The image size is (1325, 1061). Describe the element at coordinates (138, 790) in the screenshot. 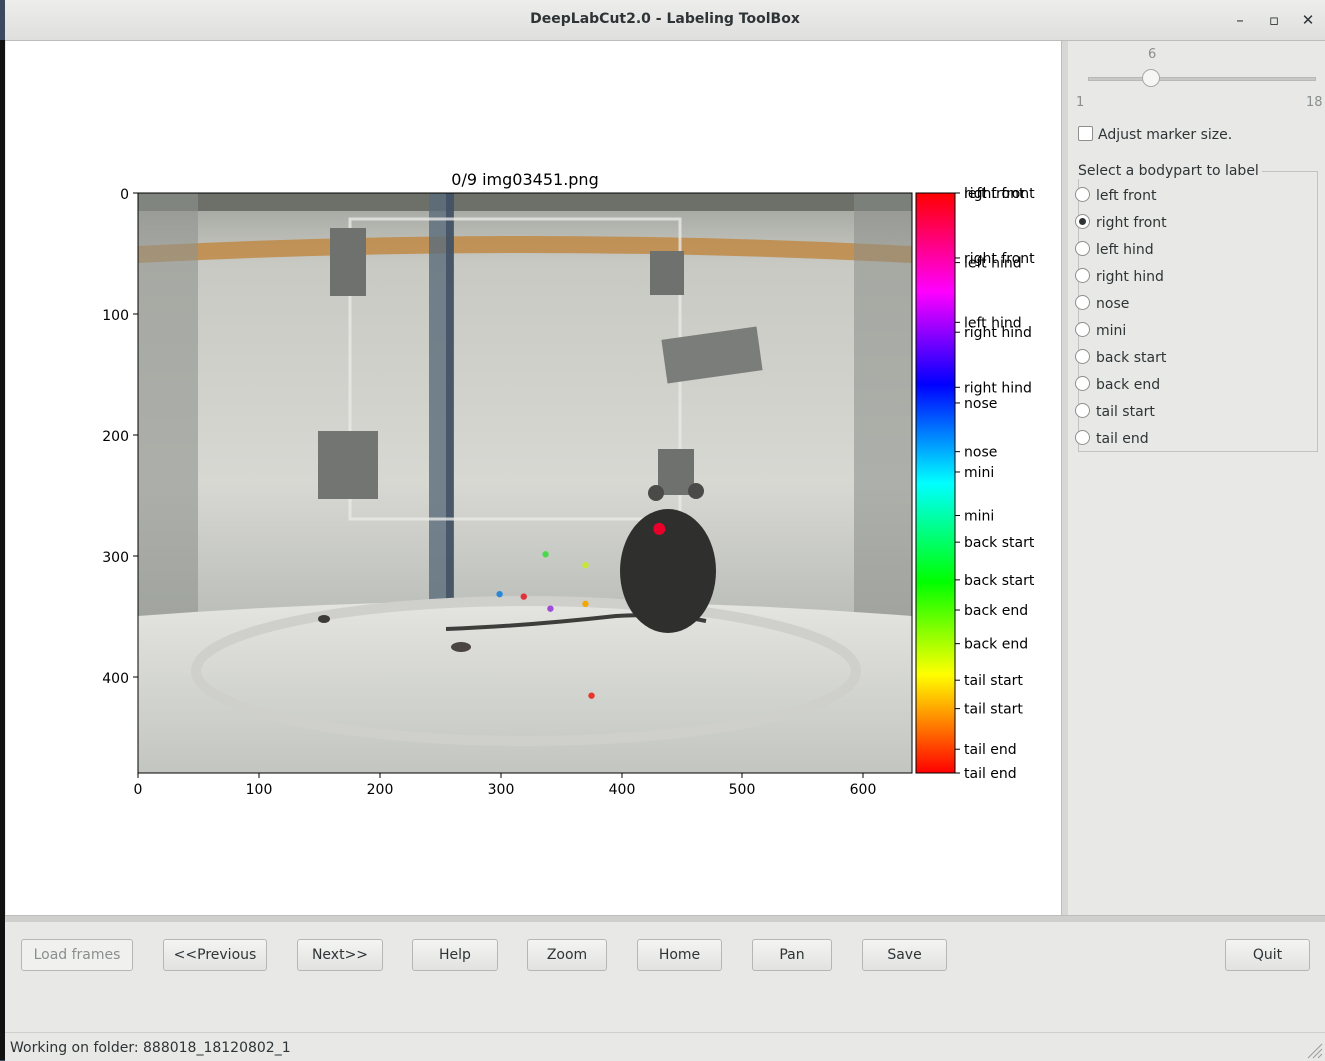

I see `x-tick-label: 0` at that location.